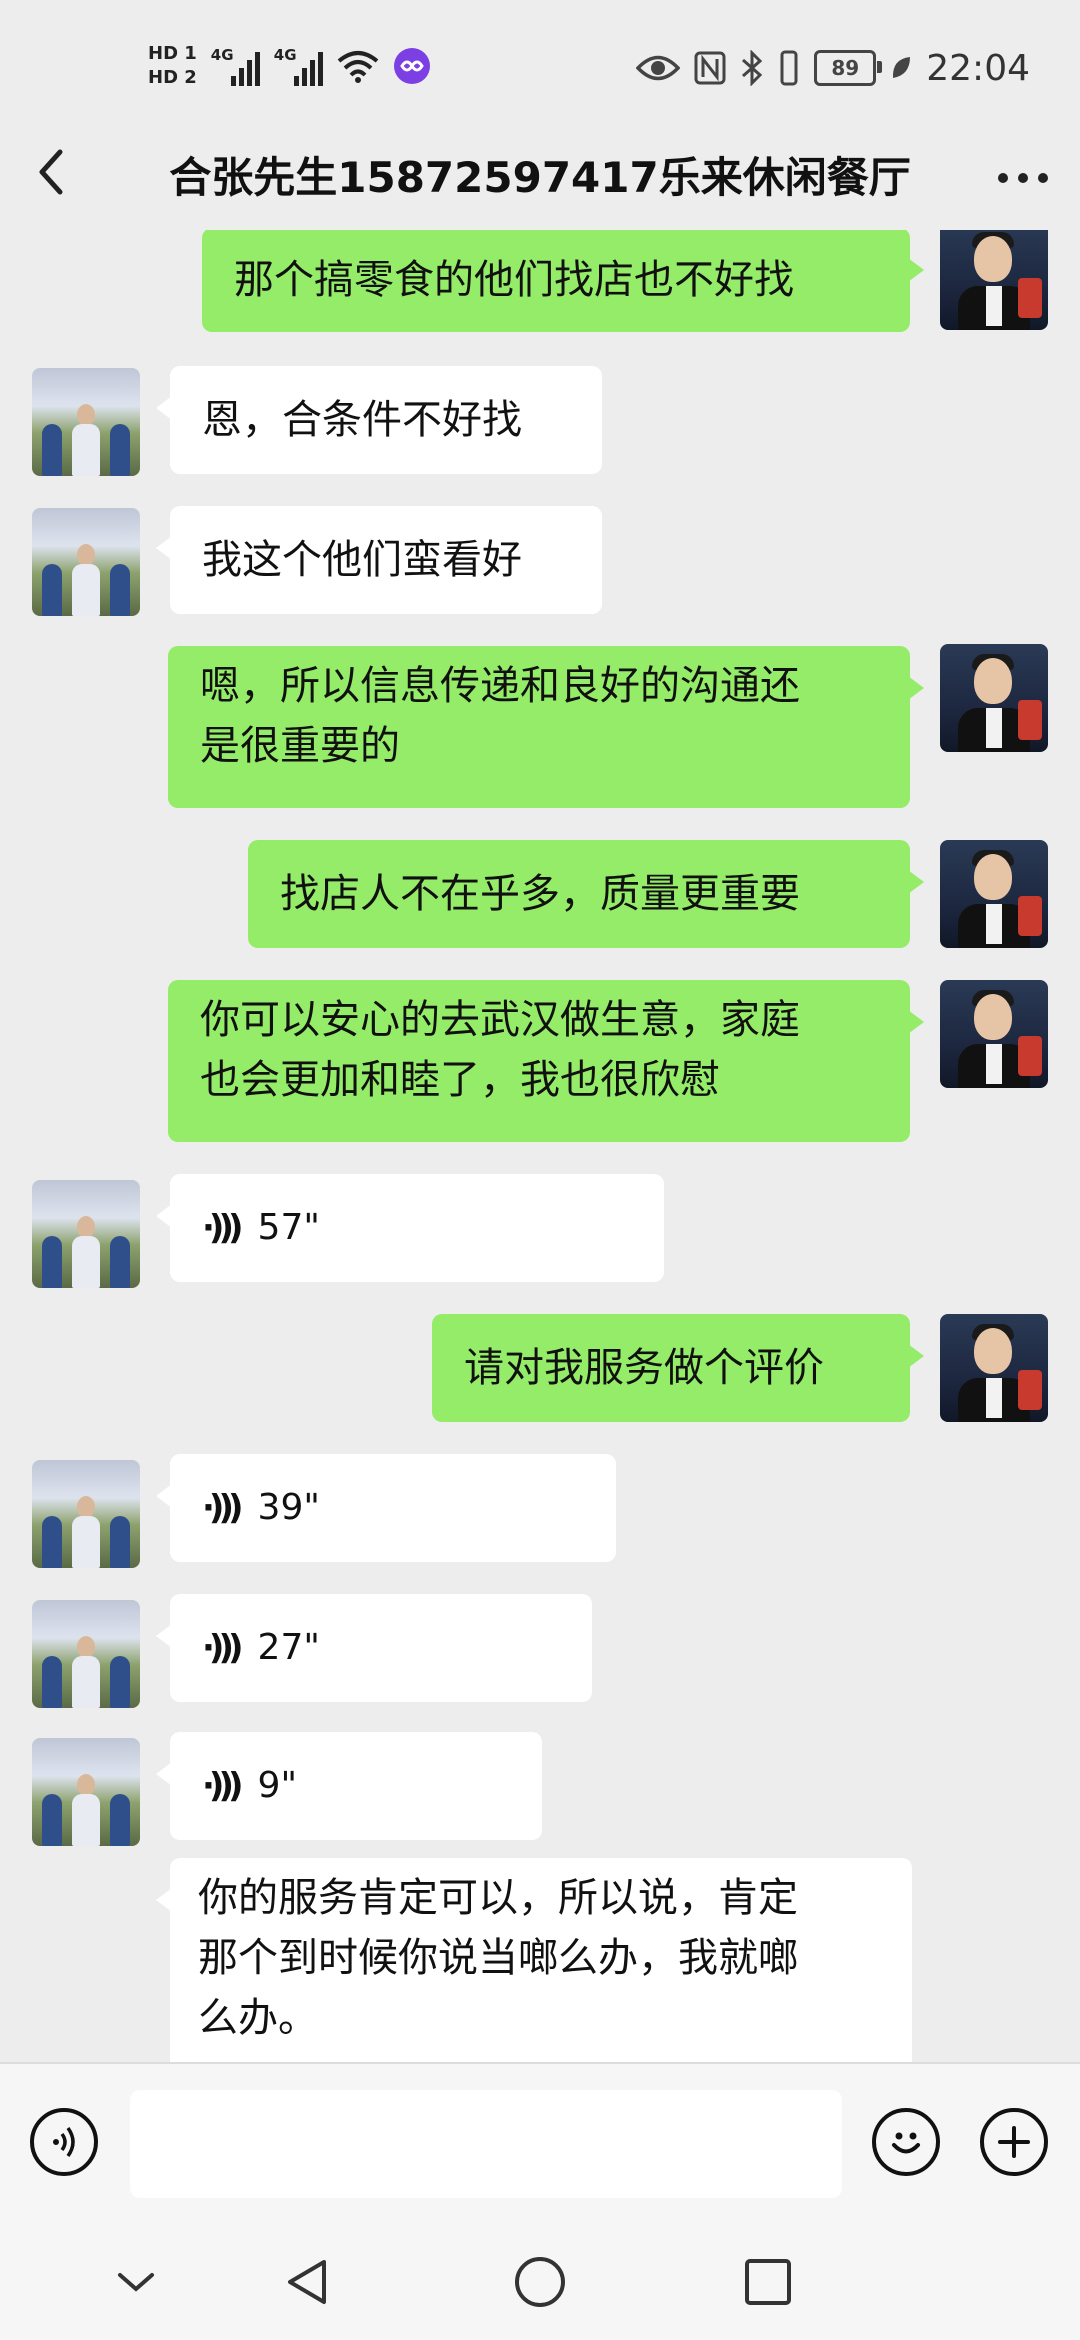 This screenshot has width=1080, height=2340. Describe the element at coordinates (540, 894) in the screenshot. I see `message-text: 找店人不在乎多，质量更重要` at that location.